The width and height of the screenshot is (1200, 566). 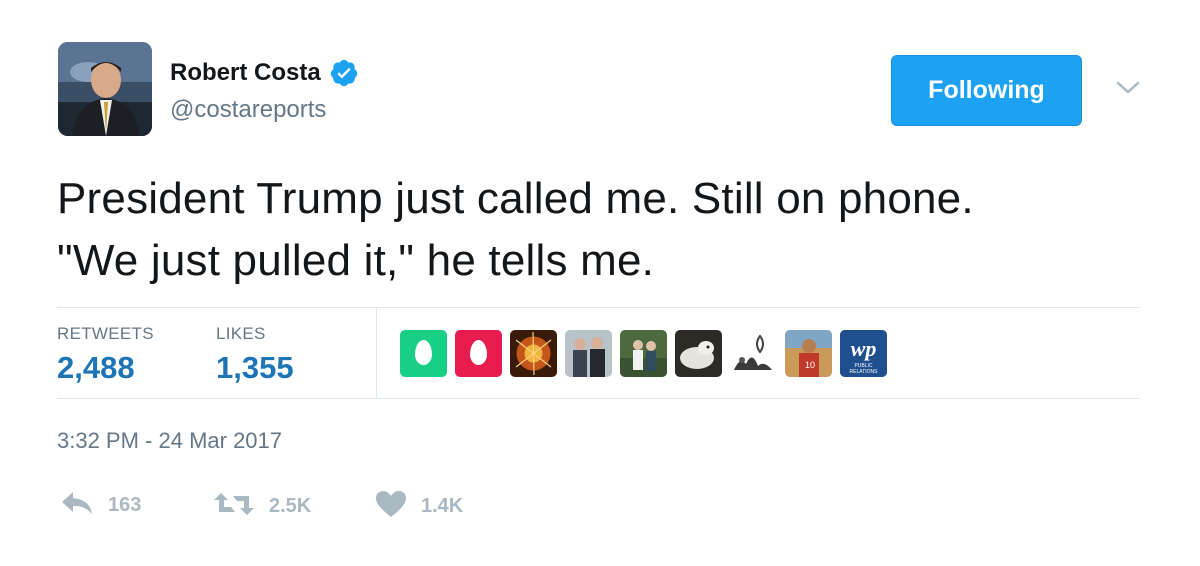 What do you see at coordinates (245, 73) in the screenshot?
I see `author-name: Robert Costa` at bounding box center [245, 73].